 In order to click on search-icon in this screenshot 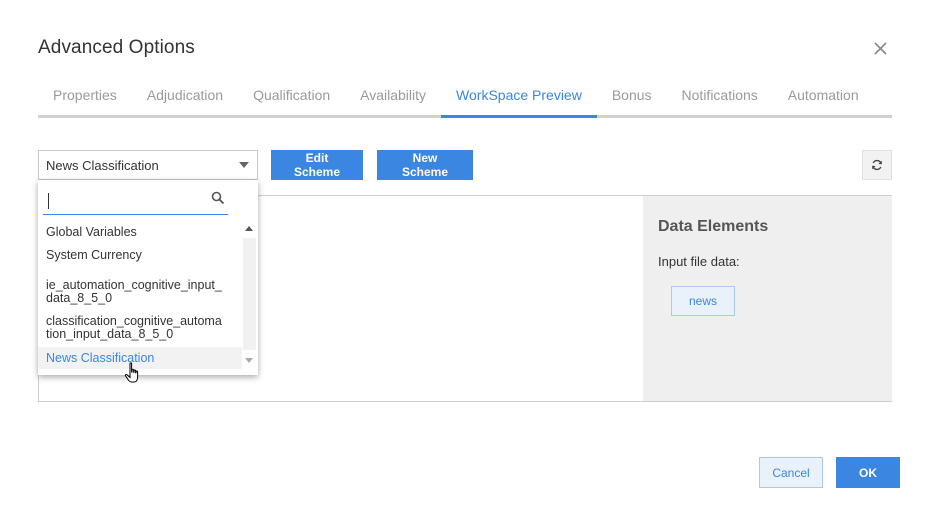, I will do `click(218, 198)`.